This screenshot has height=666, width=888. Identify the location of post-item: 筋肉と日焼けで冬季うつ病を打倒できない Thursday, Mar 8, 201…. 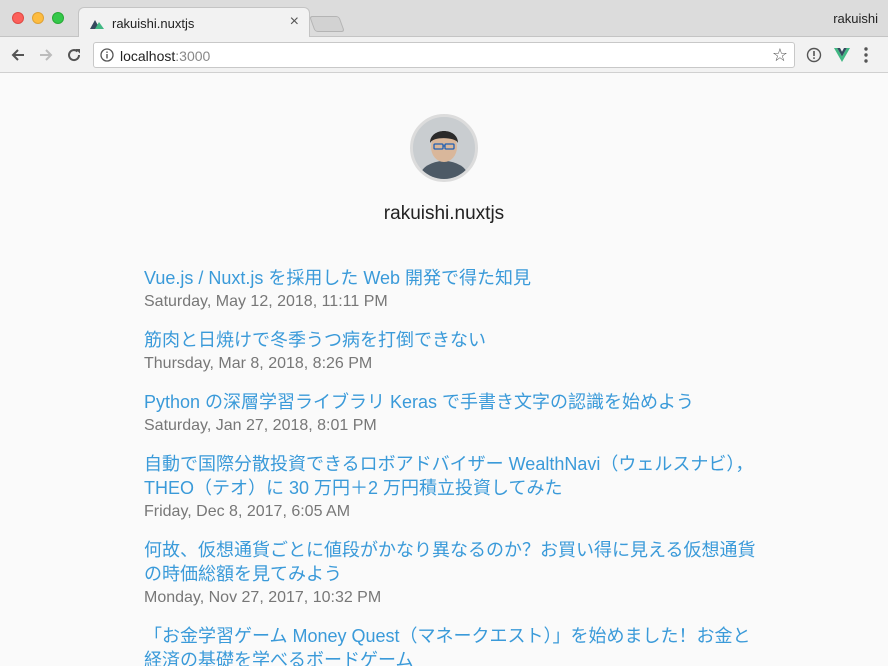
(454, 351).